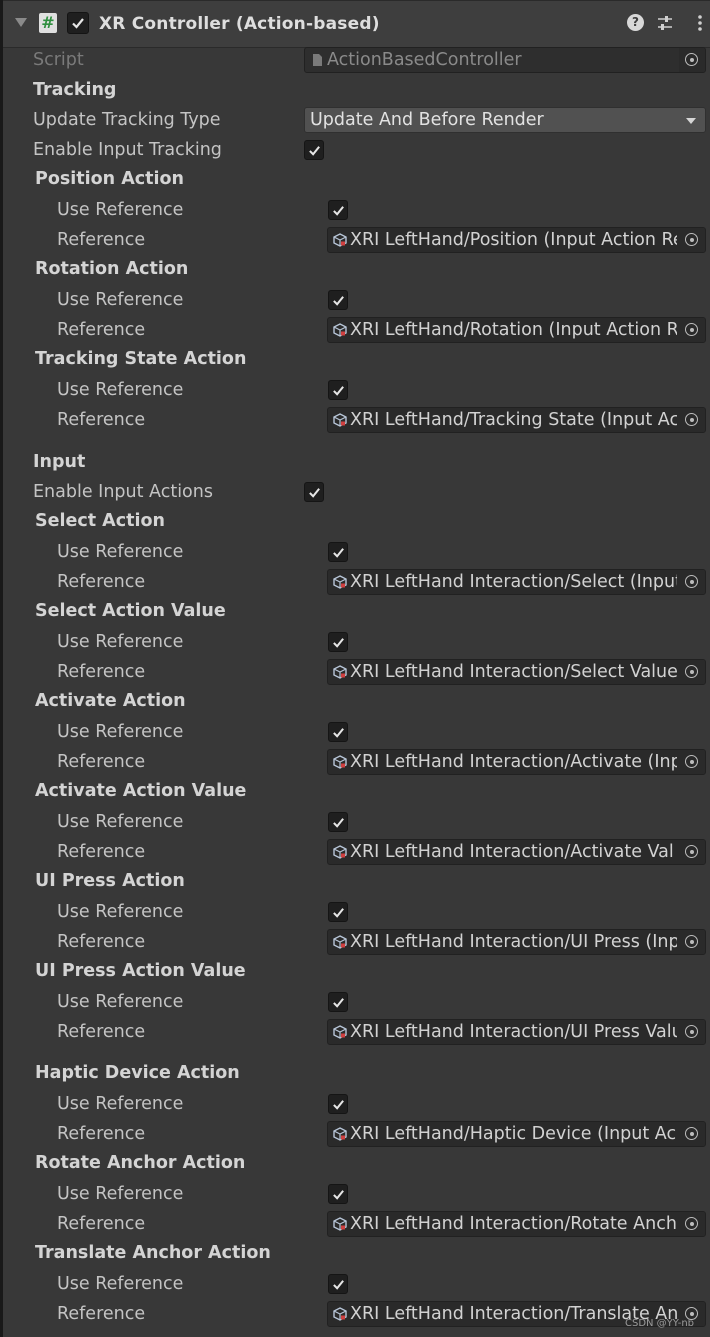 Image resolution: width=710 pixels, height=1337 pixels. What do you see at coordinates (516, 240) in the screenshot?
I see `reference-field: XRI LeftHand/Position (Input Action Re` at bounding box center [516, 240].